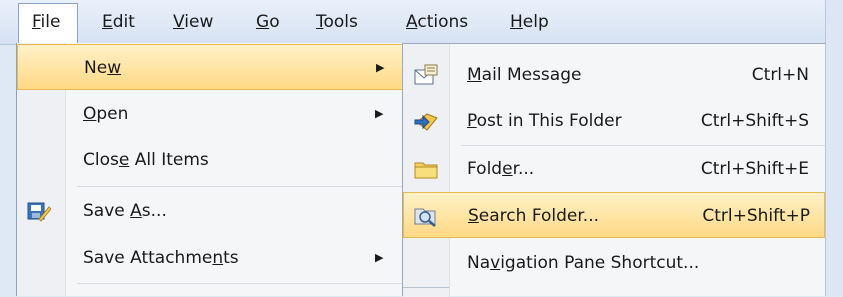 Image resolution: width=843 pixels, height=297 pixels. Describe the element at coordinates (38, 211) in the screenshot. I see `save-as-icon` at that location.